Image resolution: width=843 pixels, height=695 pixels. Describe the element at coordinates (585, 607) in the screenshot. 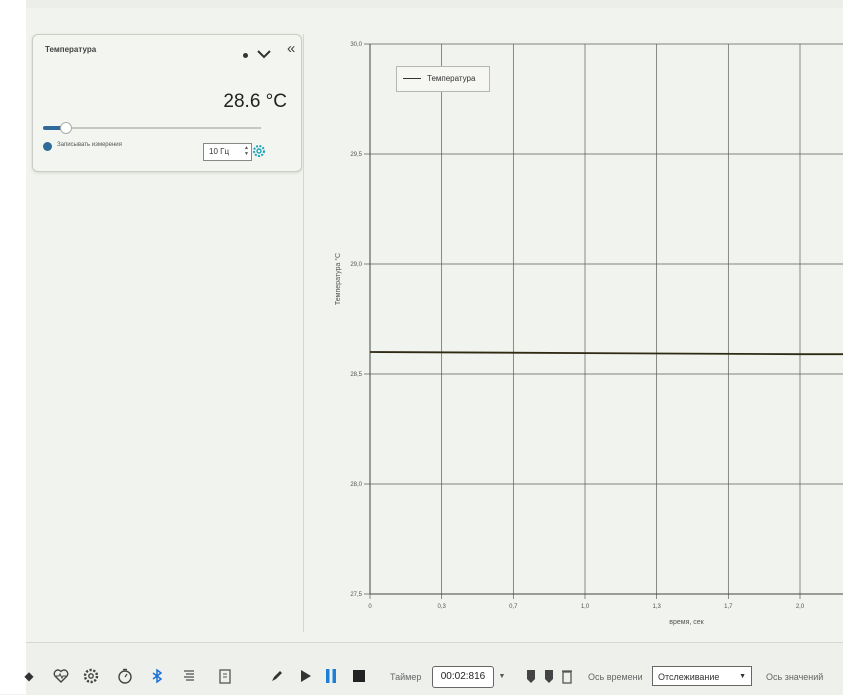

I see `x-tick-label: 1,0` at that location.